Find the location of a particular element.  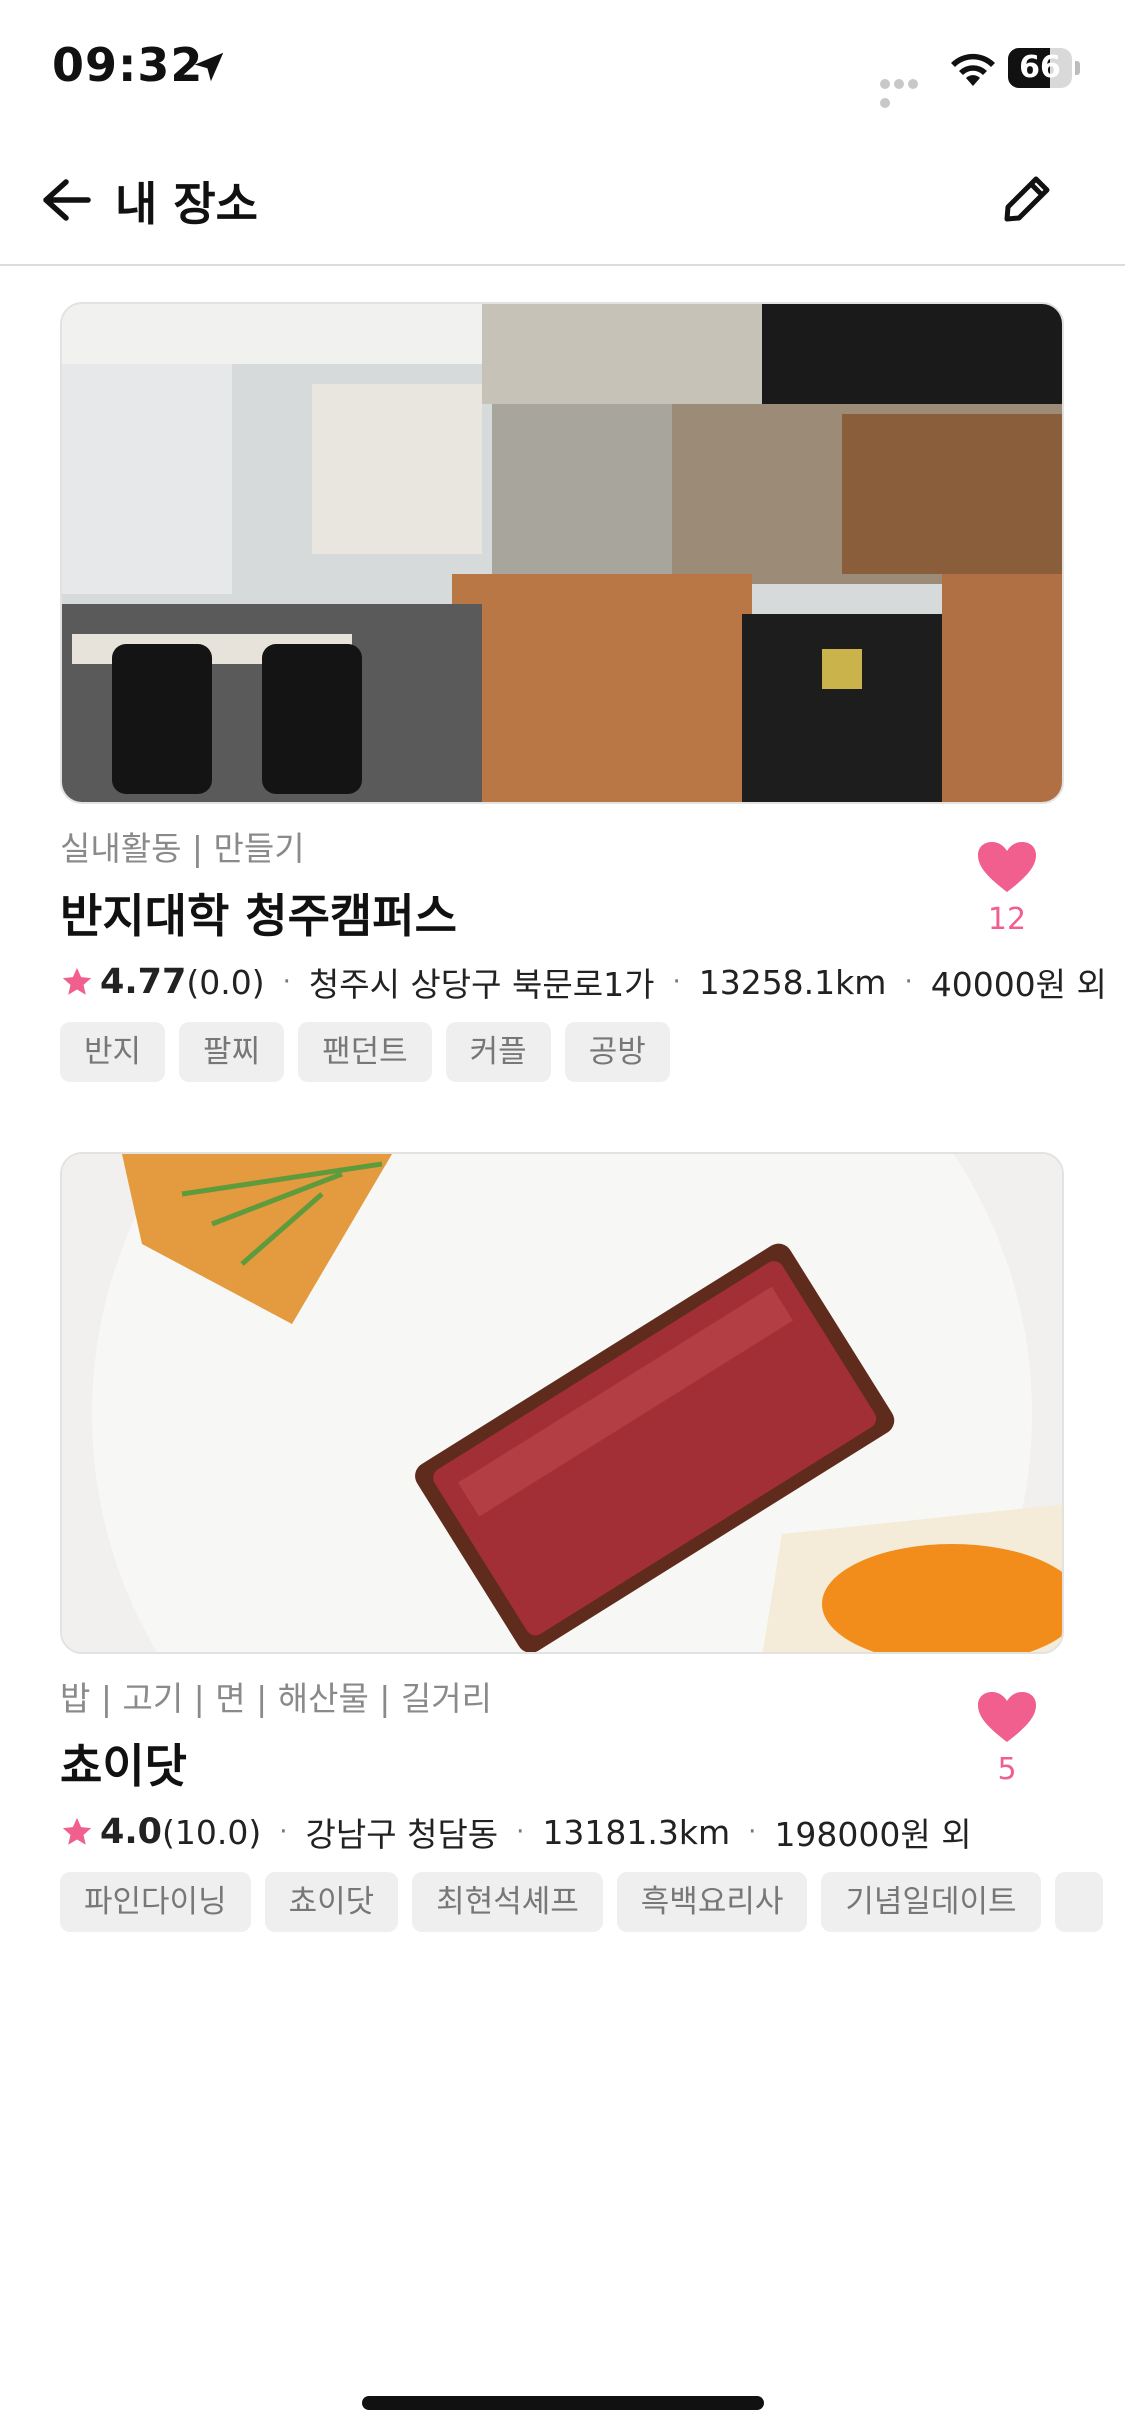

edit-button is located at coordinates (1028, 198).